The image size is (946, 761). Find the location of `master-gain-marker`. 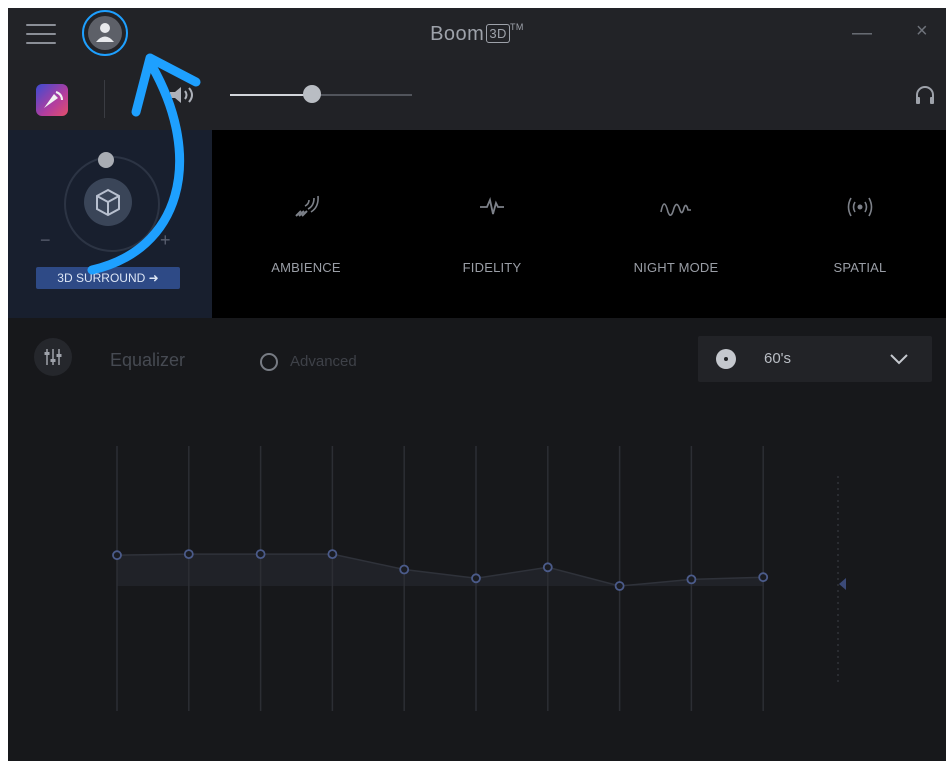

master-gain-marker is located at coordinates (842, 584).